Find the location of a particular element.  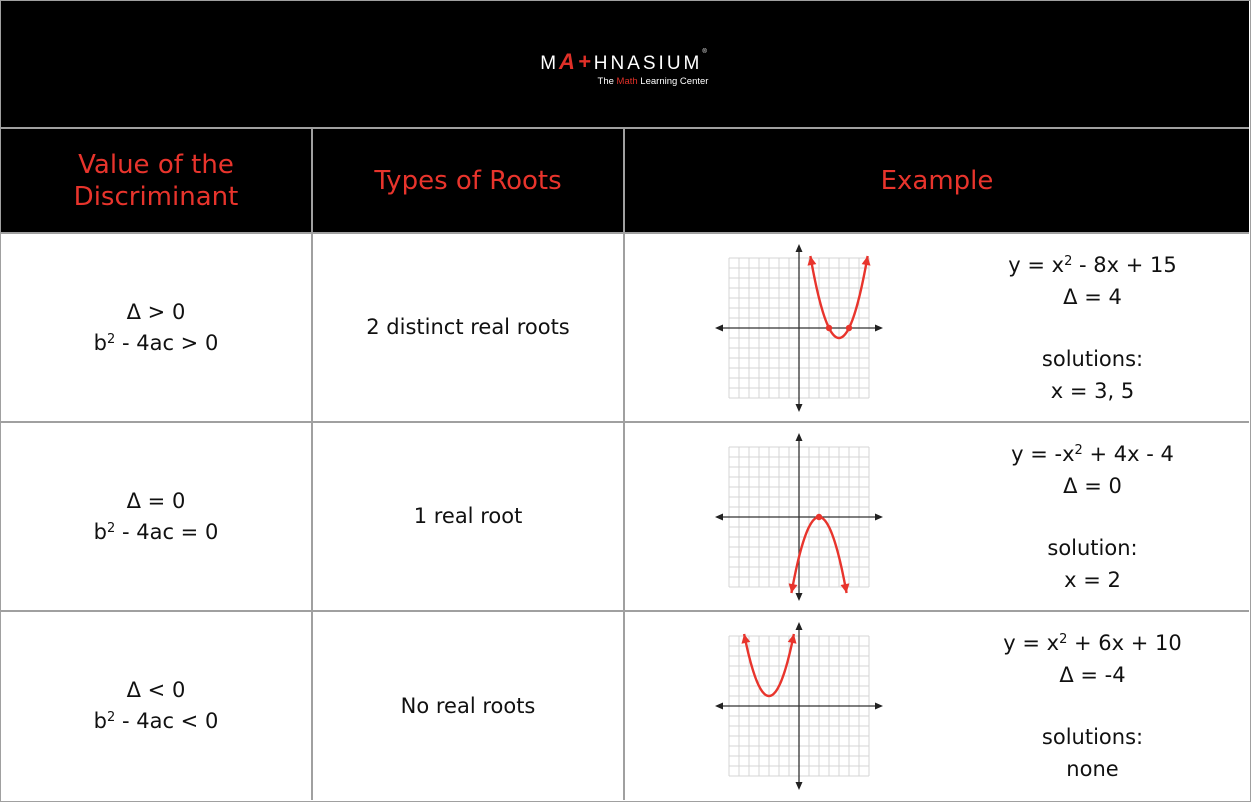

equation: y = x2 - 8x + 15 is located at coordinates (1092, 266).